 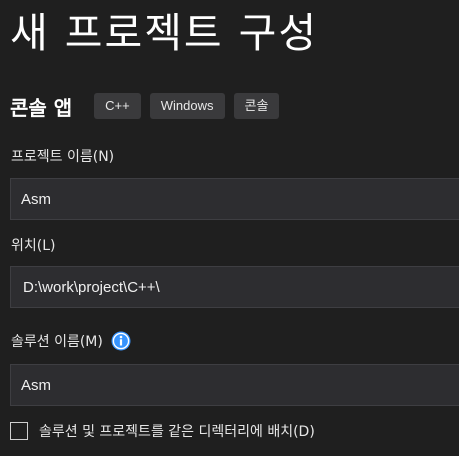 I want to click on project-name-label-text: 프로젝트 이름(N), so click(x=63, y=157).